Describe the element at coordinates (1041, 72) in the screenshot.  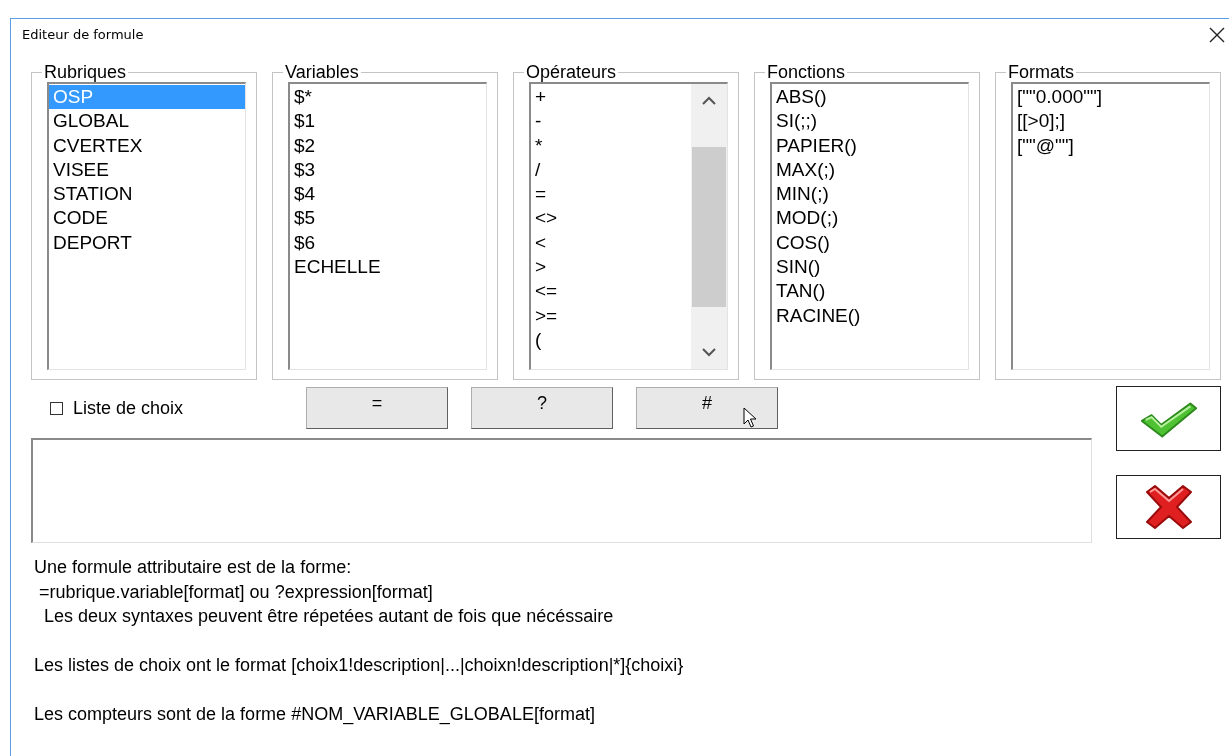
I see `group-label: Formats` at that location.